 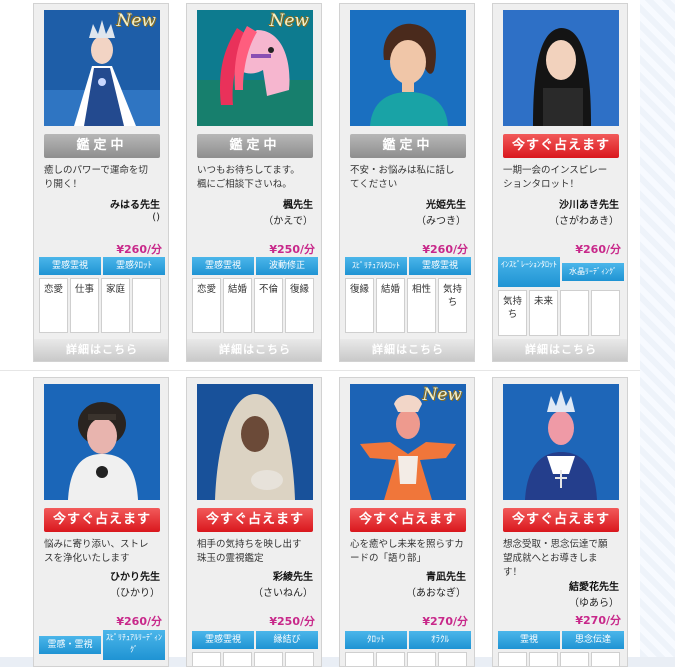 What do you see at coordinates (256, 552) in the screenshot?
I see `teller-description: 相手の気持ちを映し出す 珠玉の霊視鑑定` at bounding box center [256, 552].